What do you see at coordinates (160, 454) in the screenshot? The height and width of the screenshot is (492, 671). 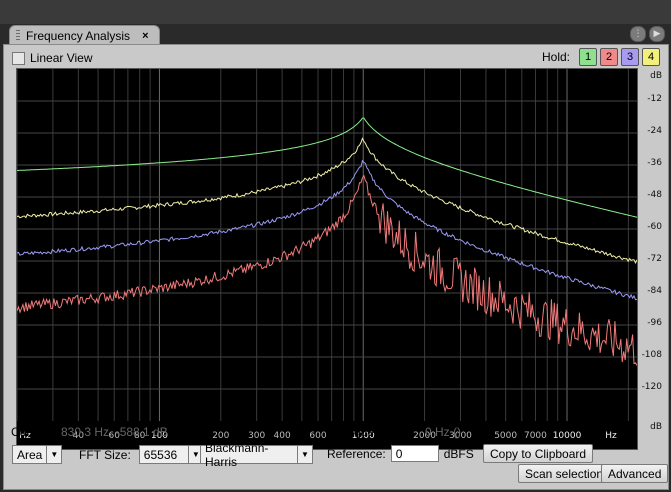 I see `fft-size-value: 65536` at bounding box center [160, 454].